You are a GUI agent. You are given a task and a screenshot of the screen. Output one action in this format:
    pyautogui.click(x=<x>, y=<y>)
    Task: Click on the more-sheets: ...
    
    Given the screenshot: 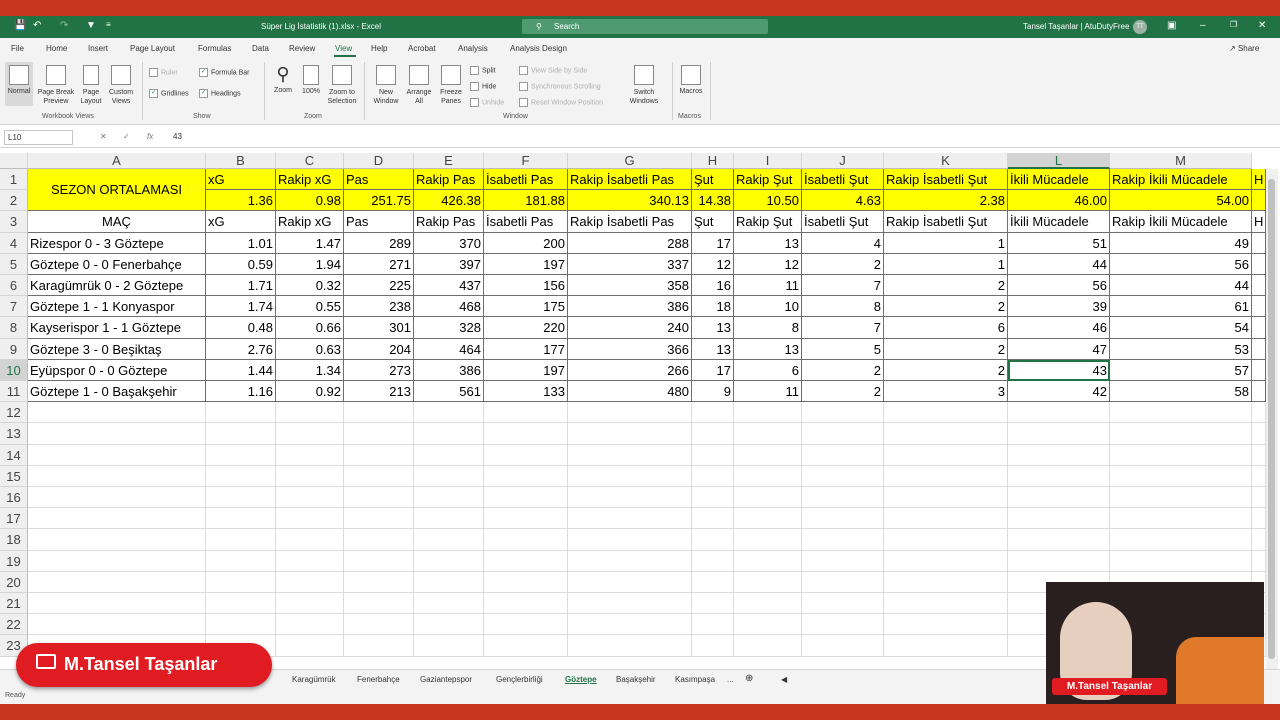 What is the action you would take?
    pyautogui.click(x=730, y=679)
    